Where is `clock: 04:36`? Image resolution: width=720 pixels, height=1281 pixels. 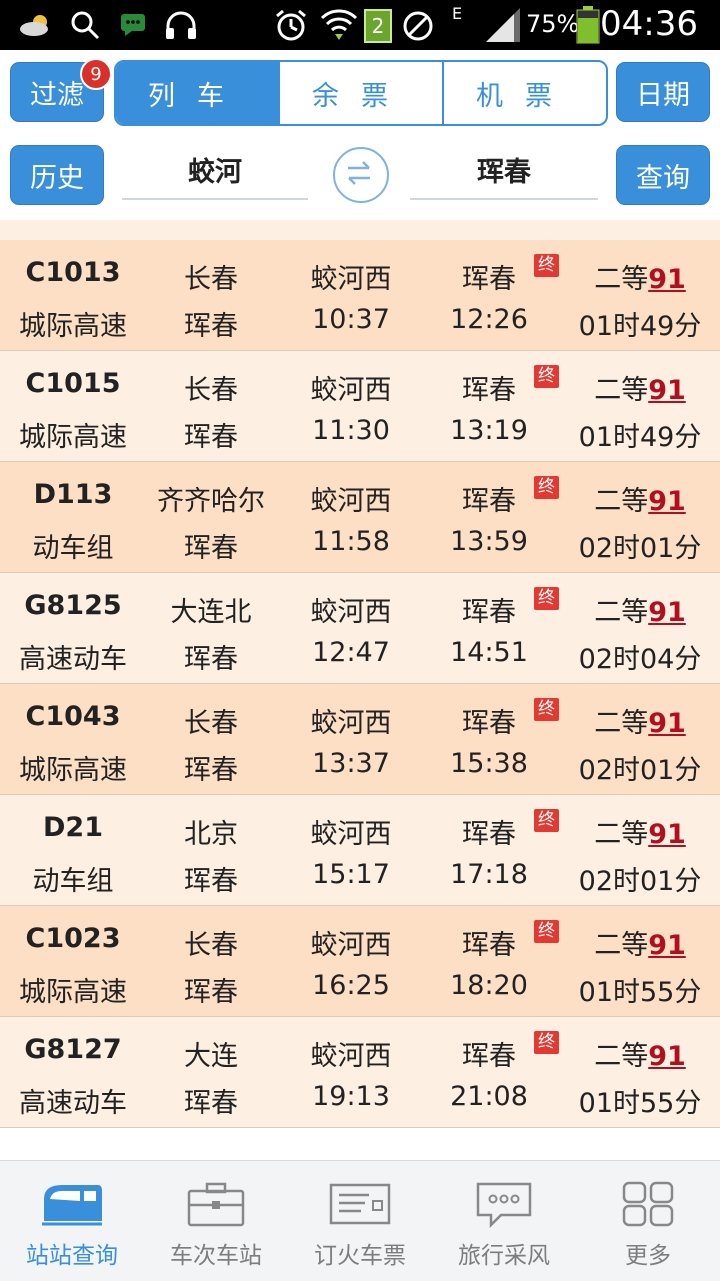
clock: 04:36 is located at coordinates (649, 24).